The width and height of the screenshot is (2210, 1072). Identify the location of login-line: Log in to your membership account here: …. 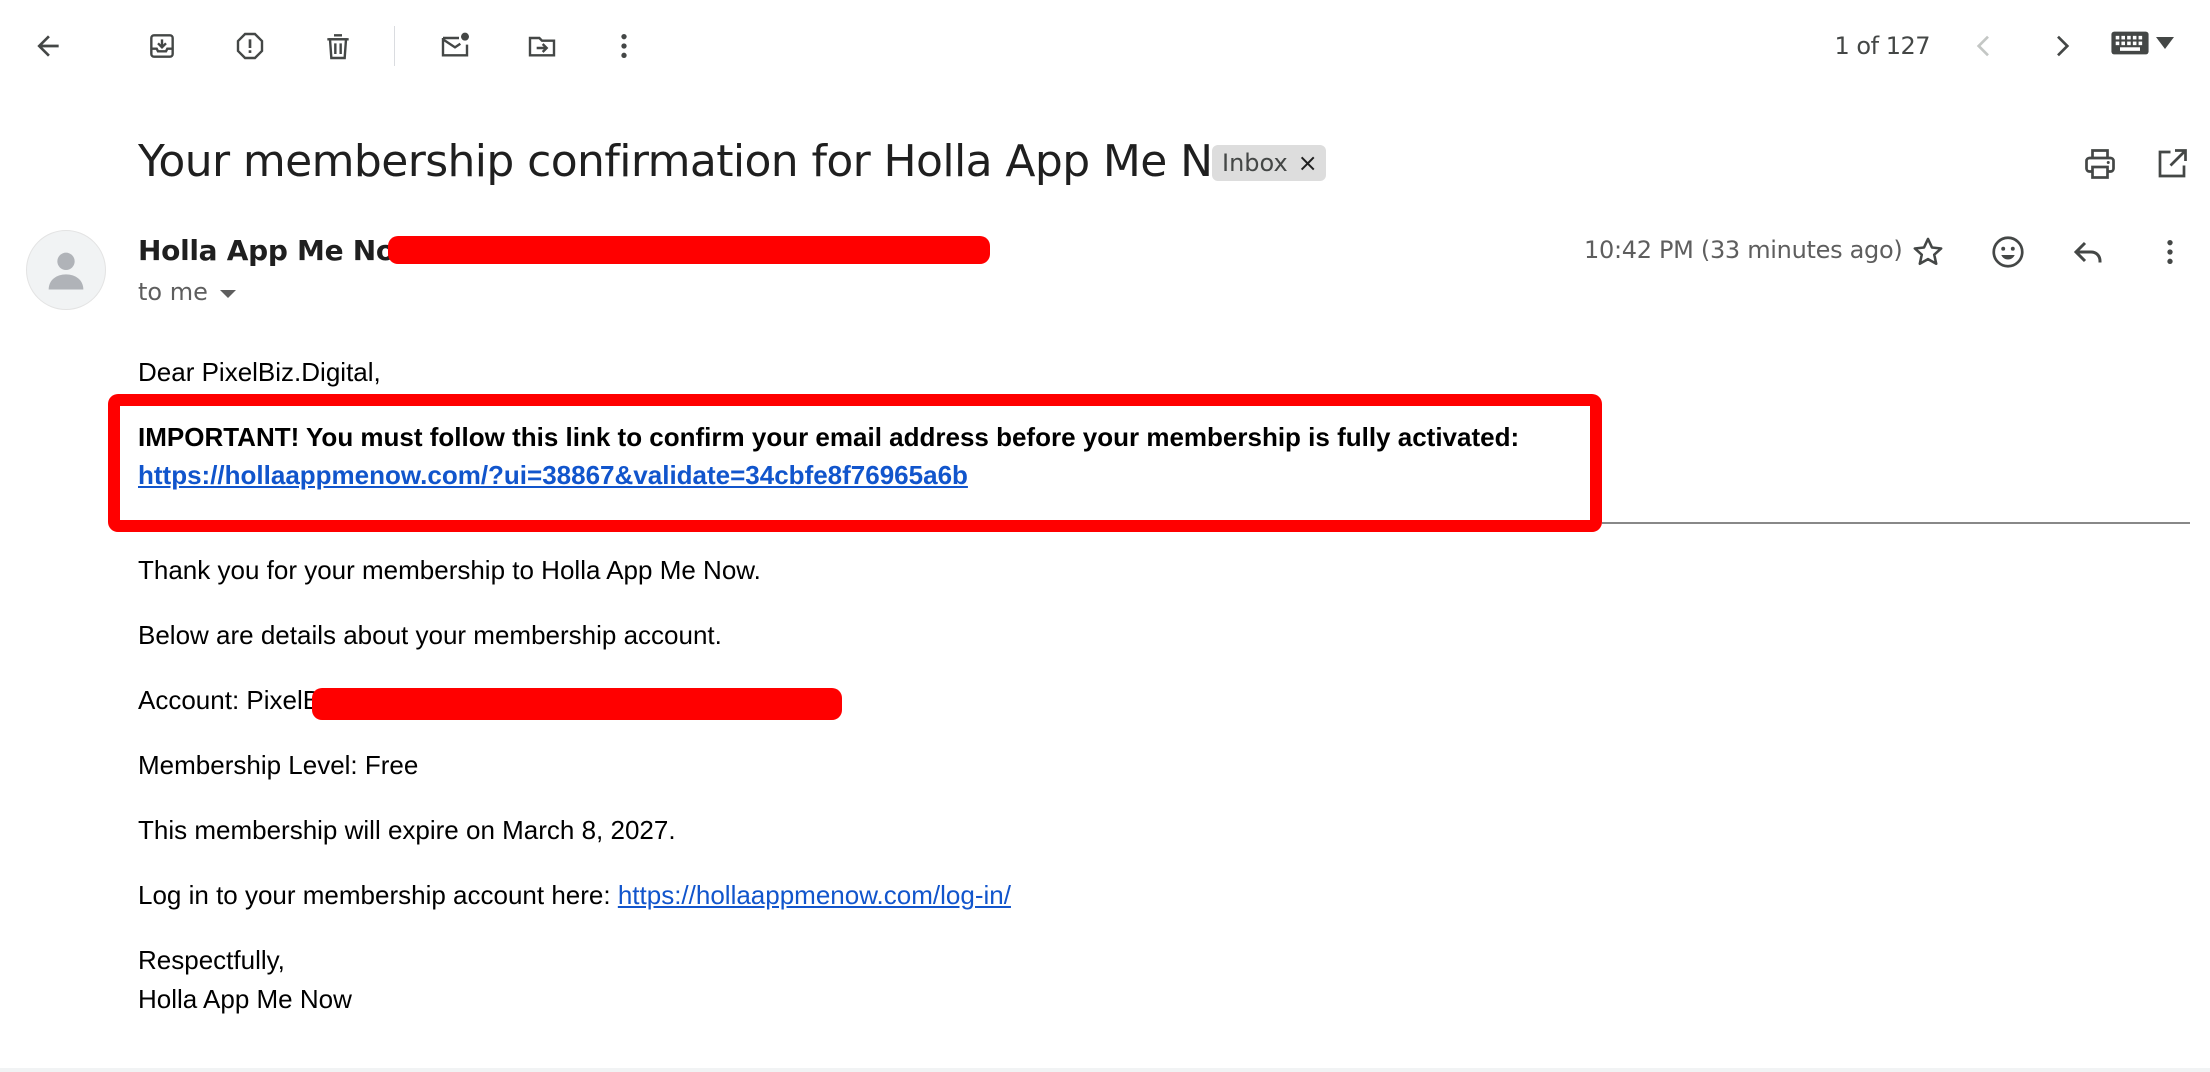
(574, 895).